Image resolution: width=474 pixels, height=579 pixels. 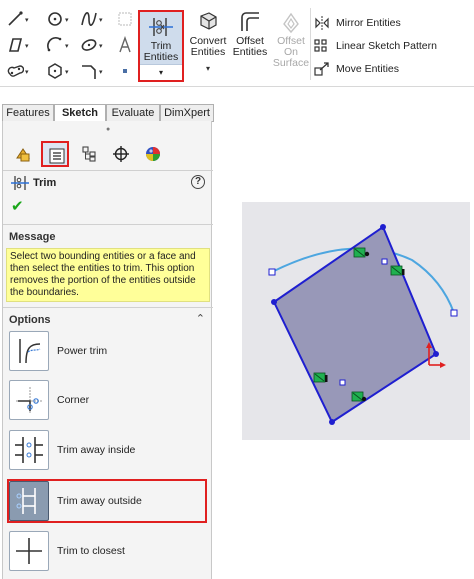 I want to click on corner-label: Corner, so click(x=73, y=400).